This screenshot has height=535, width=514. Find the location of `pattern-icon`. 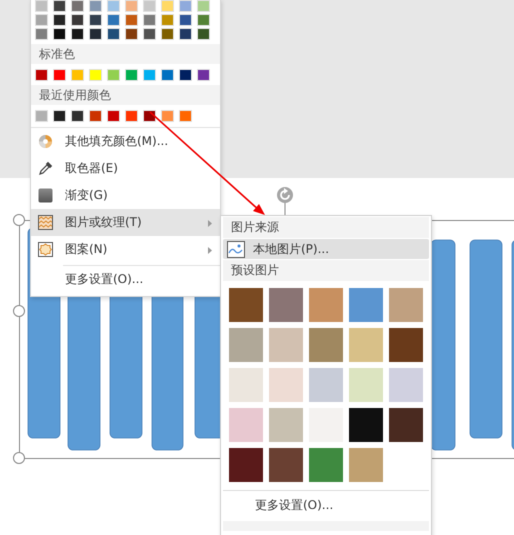

pattern-icon is located at coordinates (45, 249).